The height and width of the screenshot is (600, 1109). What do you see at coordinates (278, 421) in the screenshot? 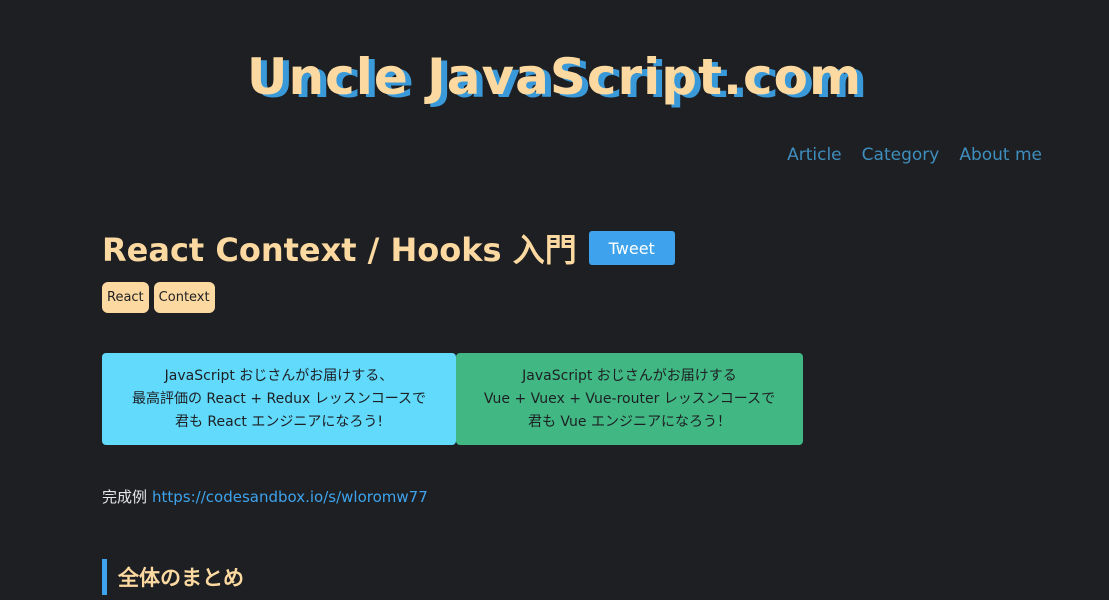
I see `react-banner-line: 君も React エンジニアになろう!` at bounding box center [278, 421].